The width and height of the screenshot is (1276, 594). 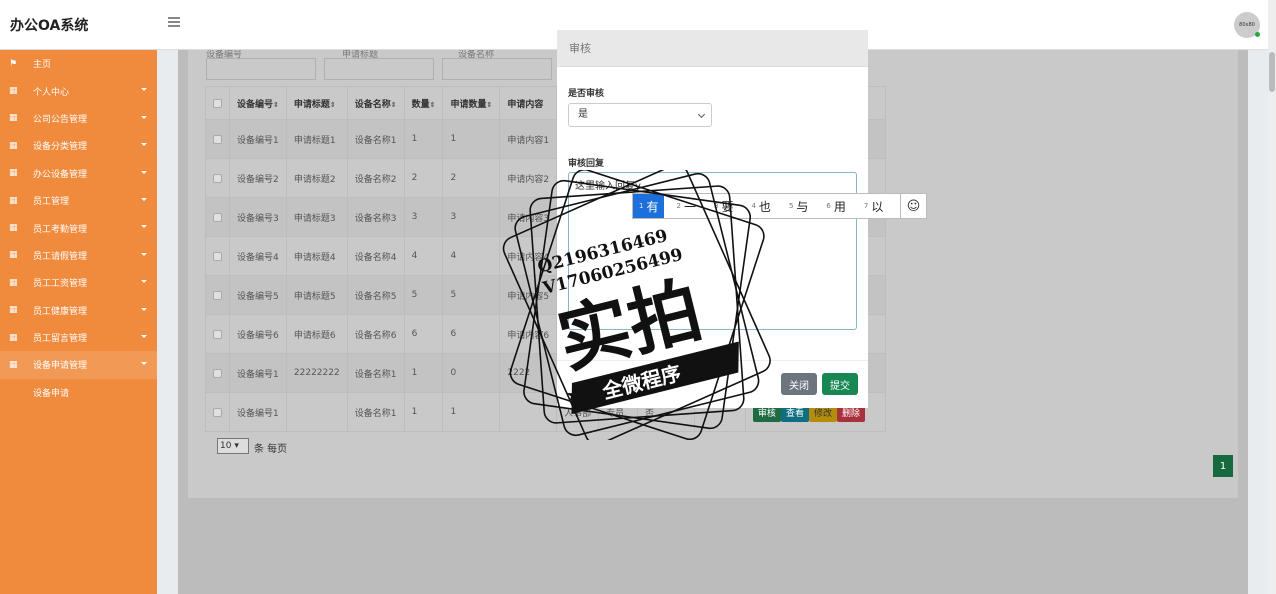 What do you see at coordinates (13, 63) in the screenshot?
I see `flag-icon: ⚑` at bounding box center [13, 63].